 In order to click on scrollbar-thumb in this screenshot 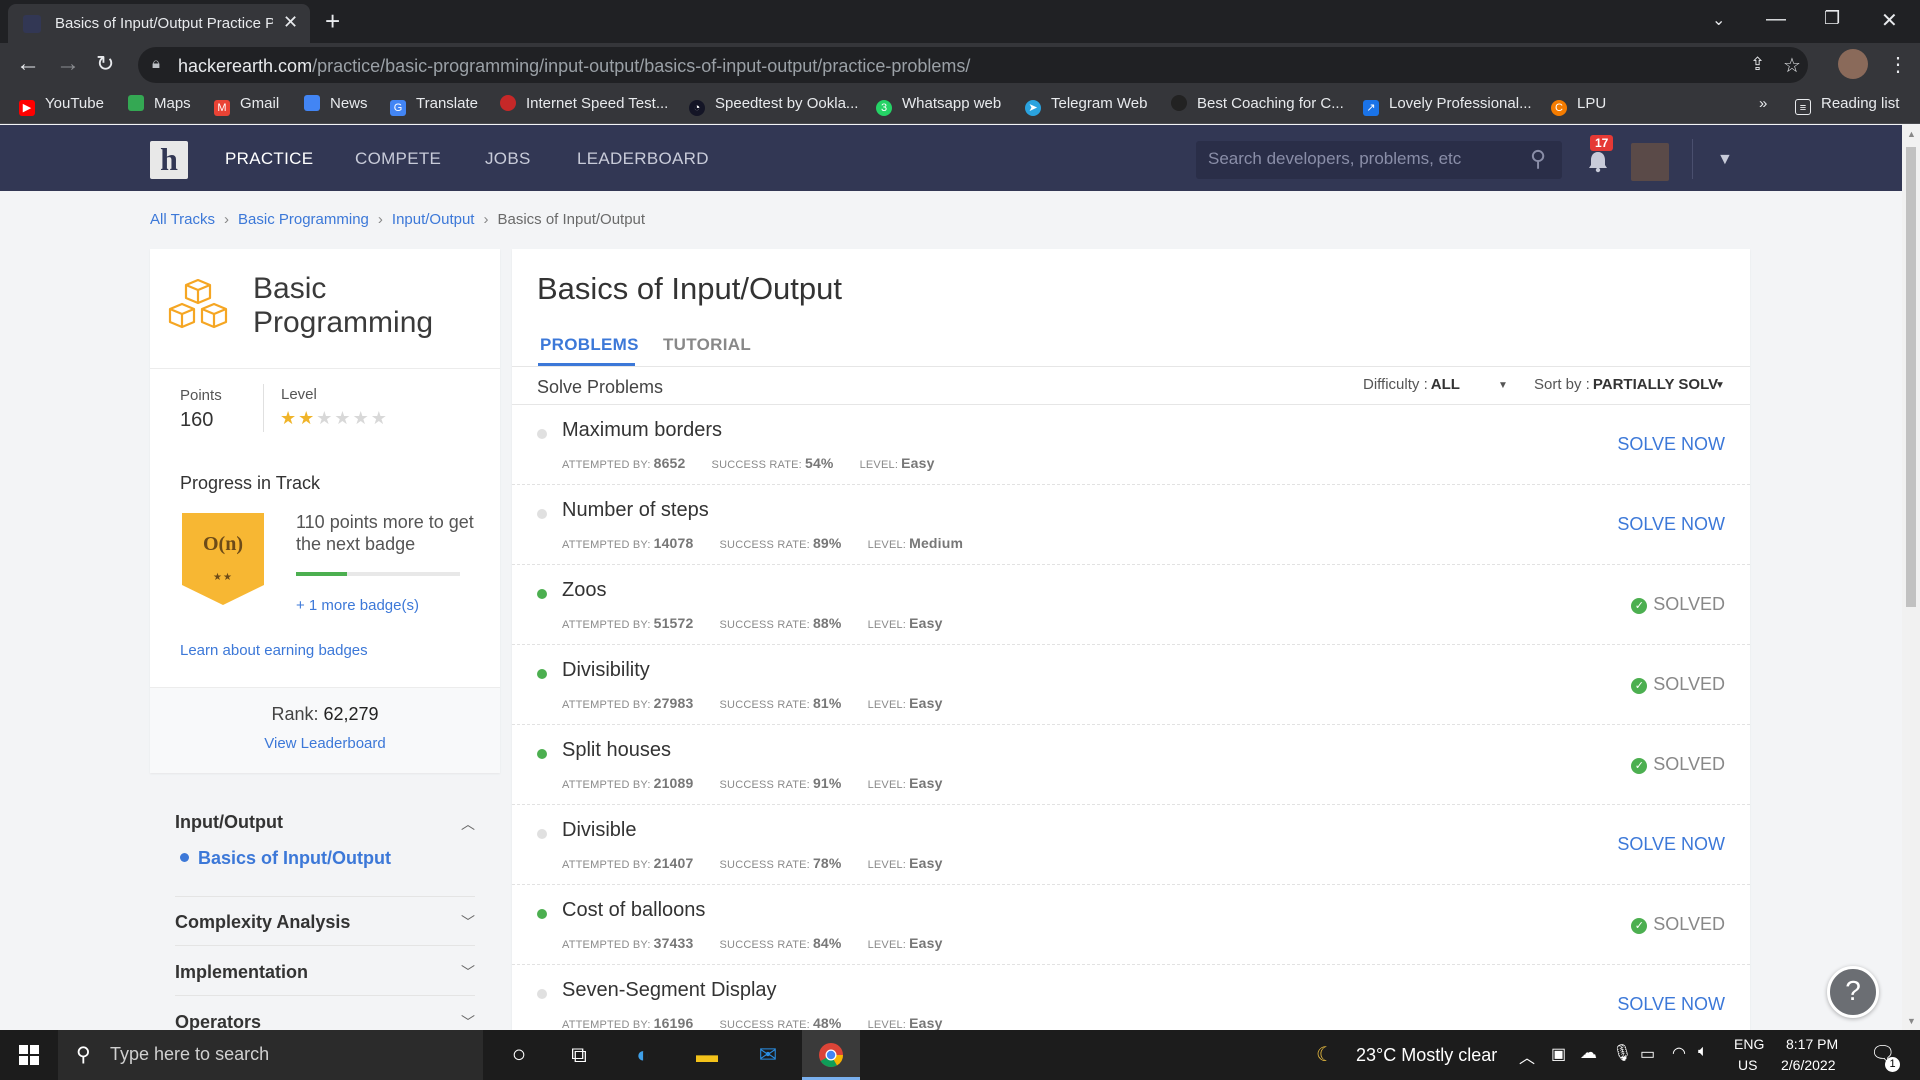, I will do `click(1911, 377)`.